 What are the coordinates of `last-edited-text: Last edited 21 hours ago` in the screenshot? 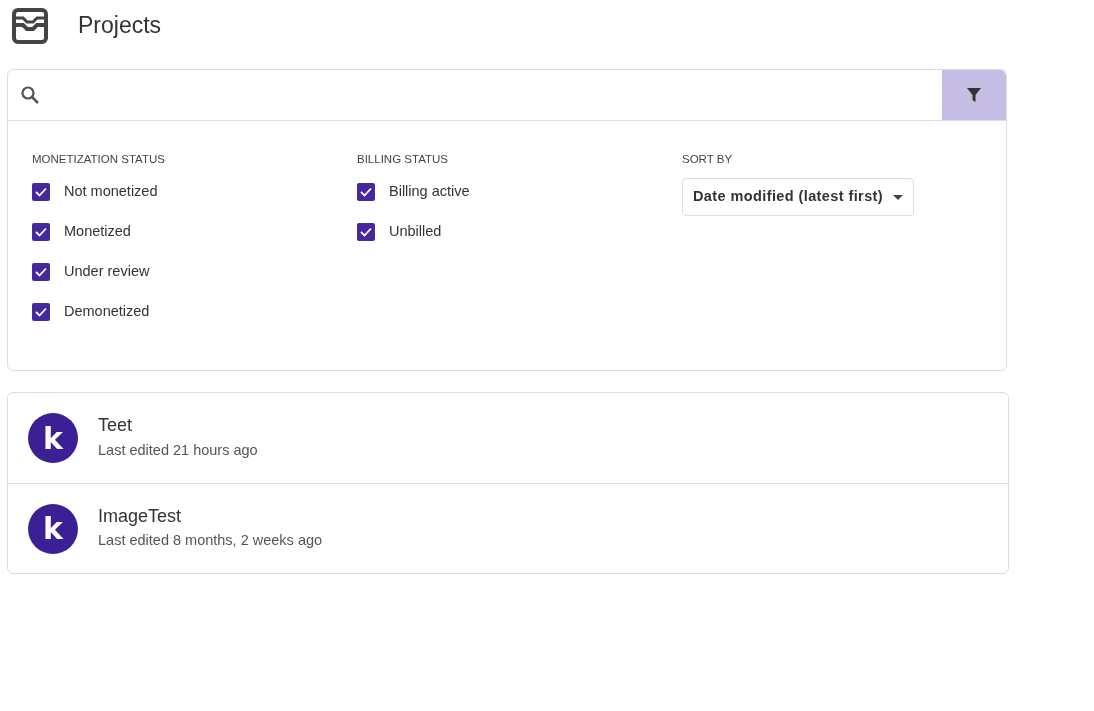 It's located at (178, 450).